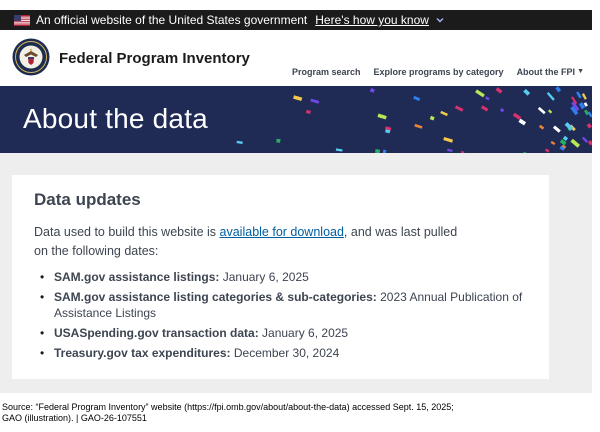 The image size is (600, 432). I want to click on list-item-label: SAM.gov assistance listings:, so click(137, 277).